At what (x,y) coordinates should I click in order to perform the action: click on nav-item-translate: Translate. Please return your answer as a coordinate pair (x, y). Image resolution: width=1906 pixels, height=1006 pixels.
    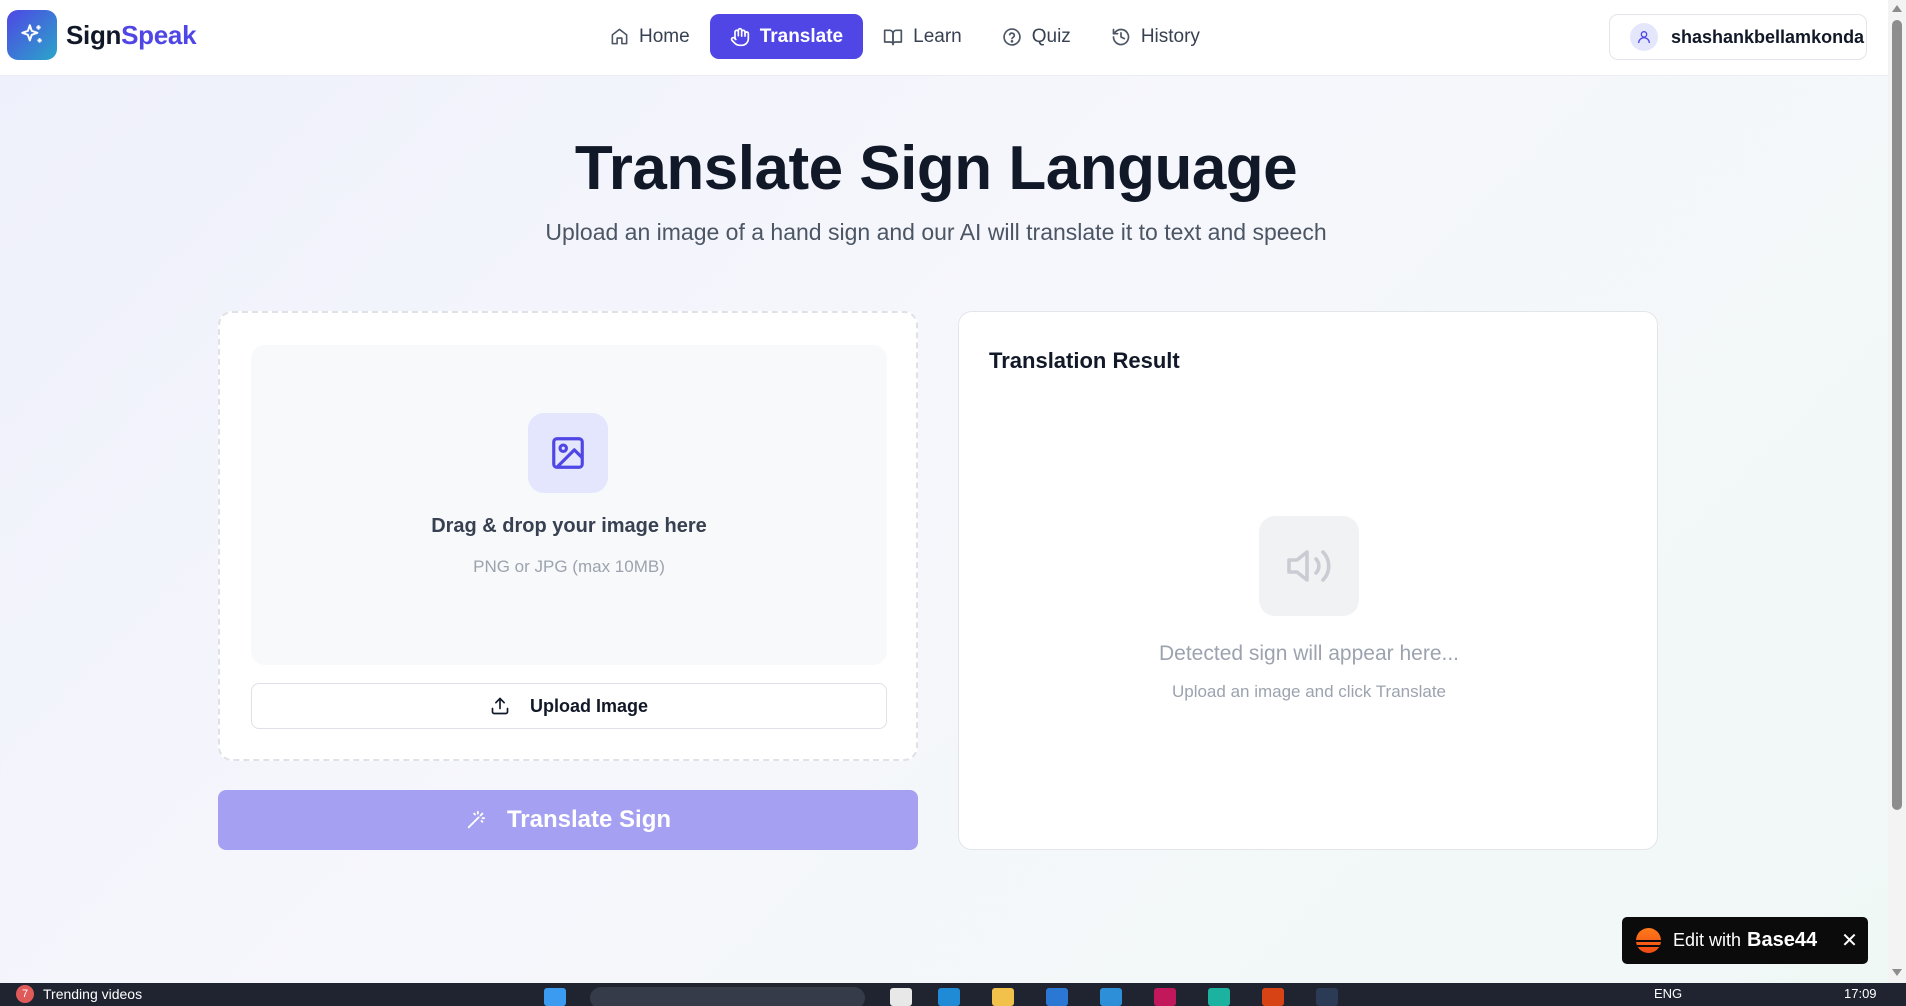
    Looking at the image, I should click on (786, 36).